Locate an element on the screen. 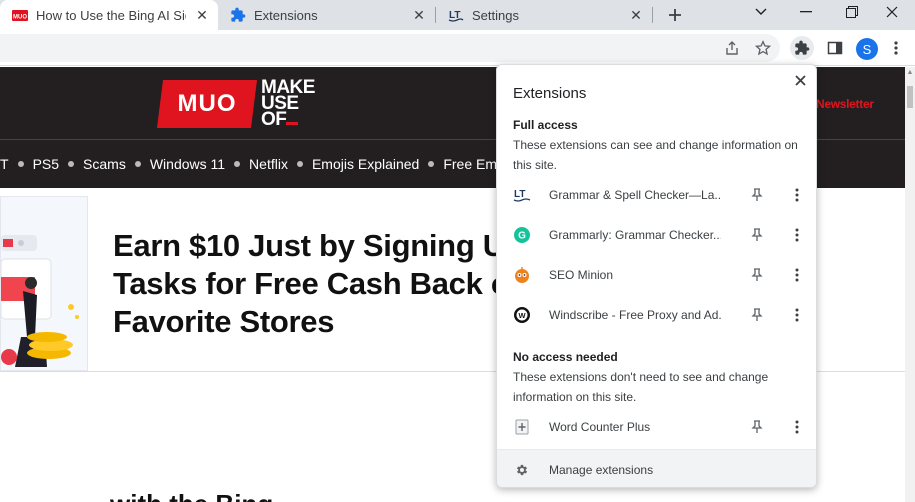 The height and width of the screenshot is (502, 915). nav-item-ps5: PS5 is located at coordinates (46, 164).